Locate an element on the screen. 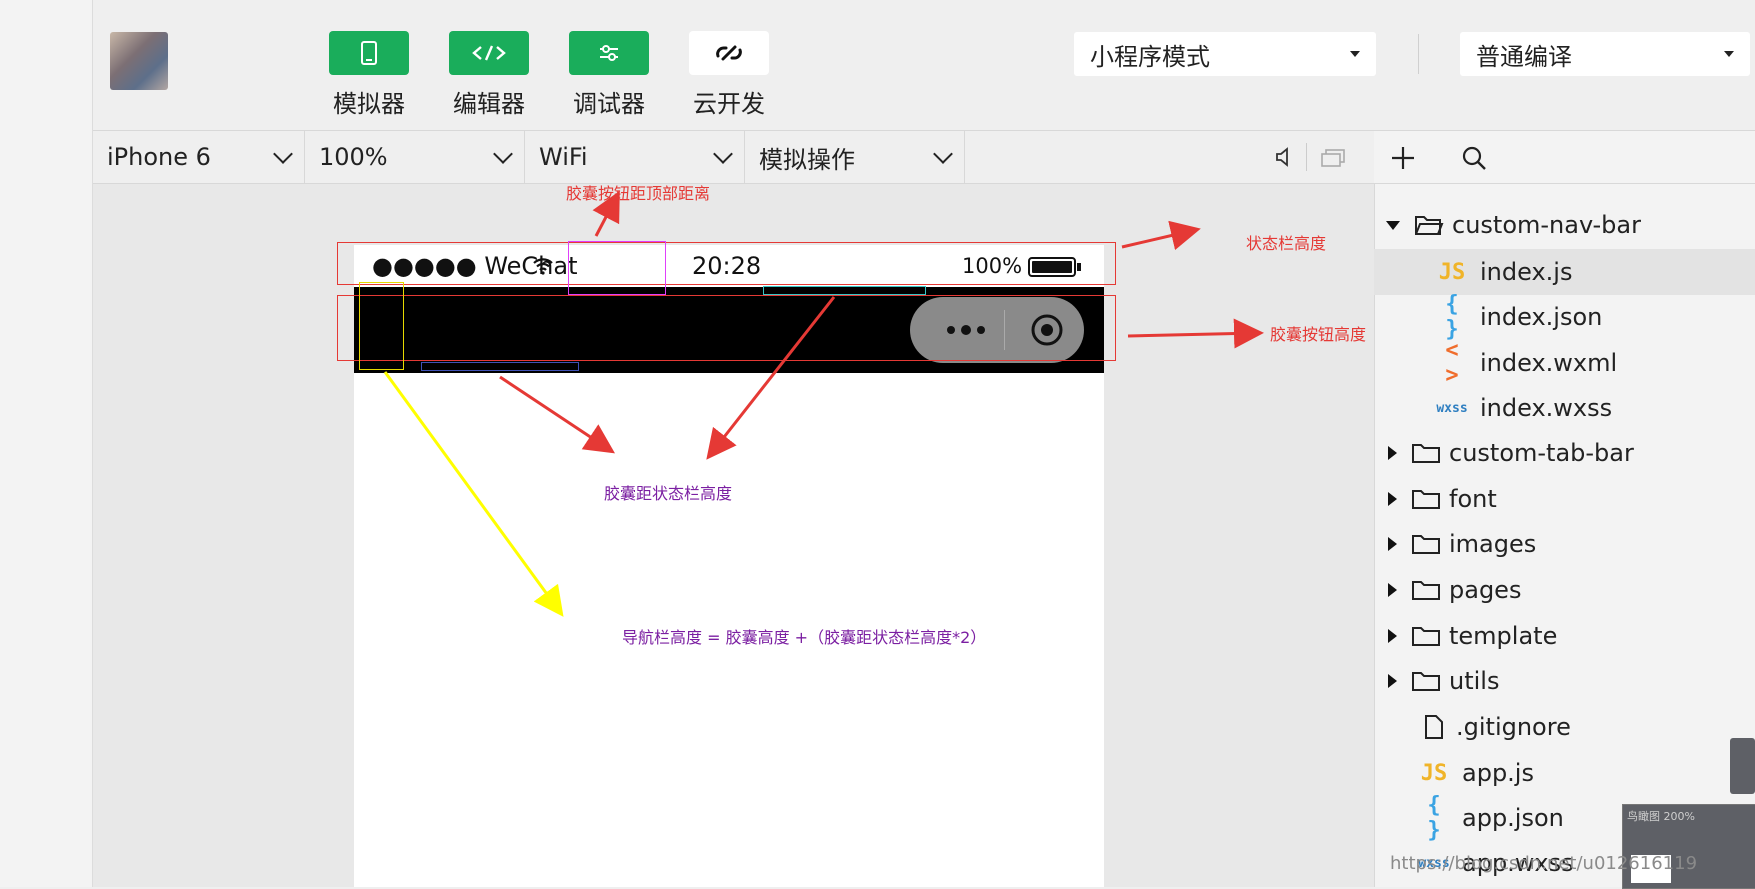  wxss-icon: wxss is located at coordinates (1452, 408).